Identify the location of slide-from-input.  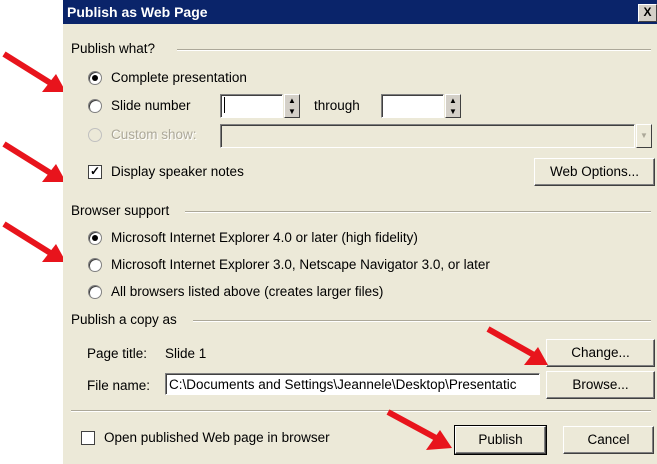
(251, 106).